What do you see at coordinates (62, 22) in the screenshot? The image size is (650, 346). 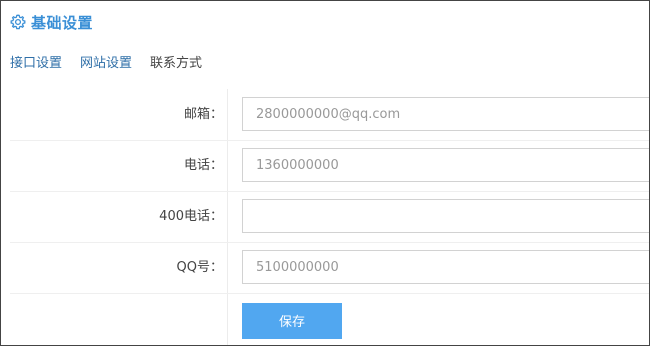 I see `page-title: 基础设置` at bounding box center [62, 22].